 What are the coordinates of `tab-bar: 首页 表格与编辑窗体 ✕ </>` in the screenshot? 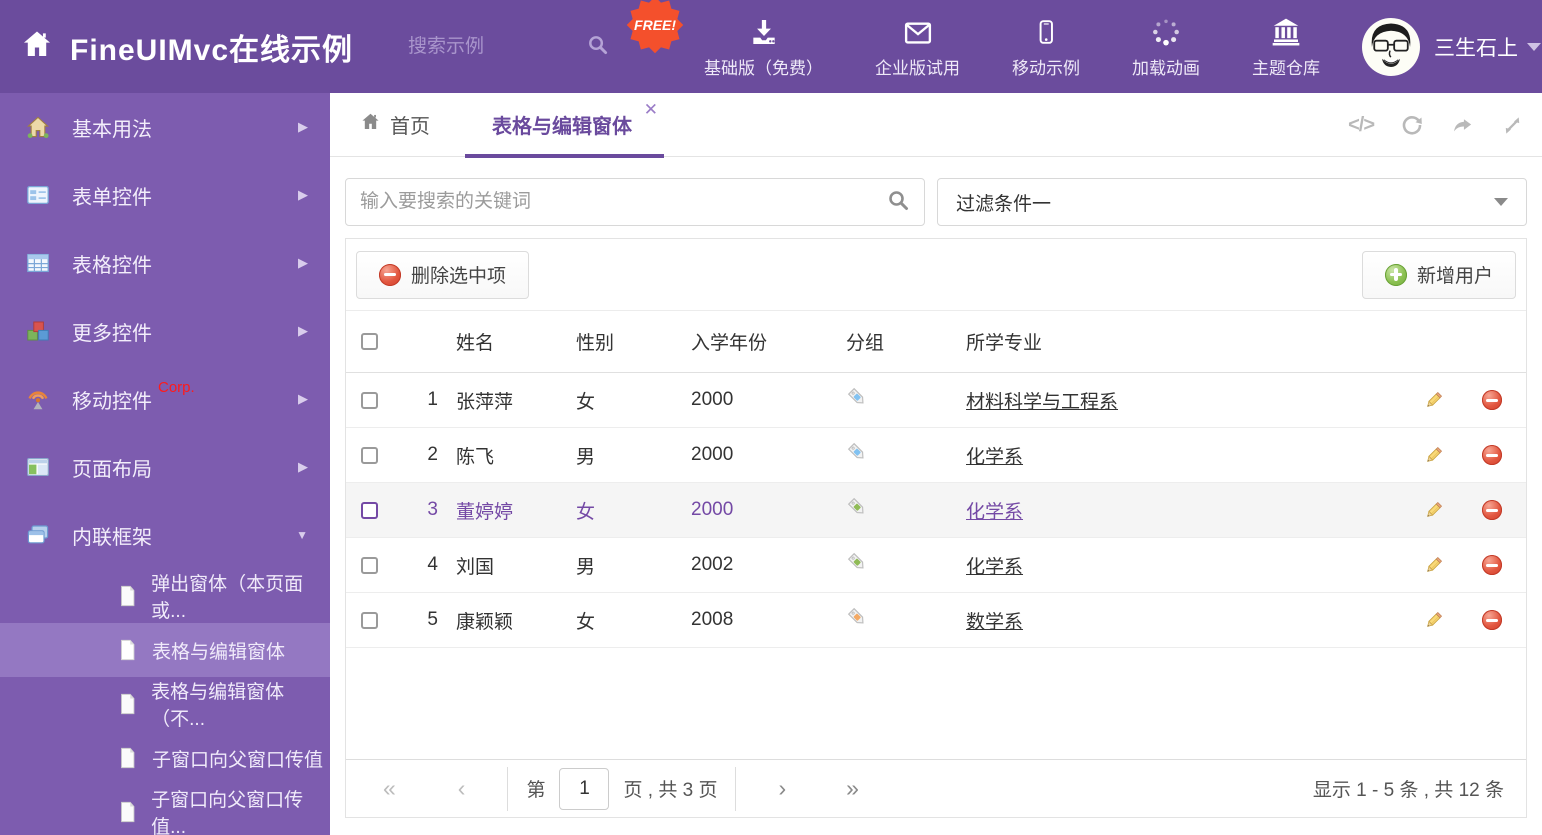 It's located at (936, 125).